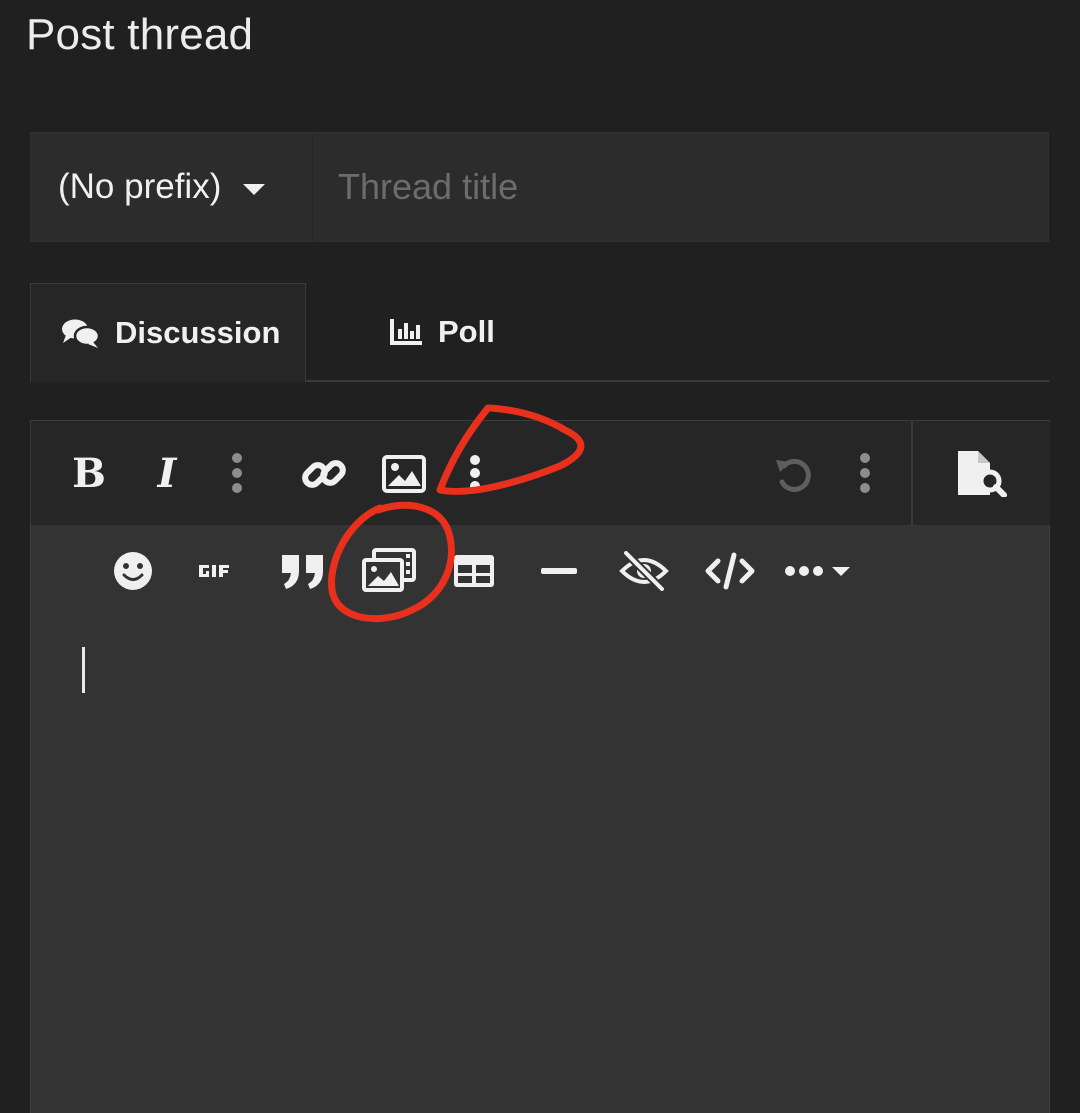  Describe the element at coordinates (81, 333) in the screenshot. I see `comments-icon` at that location.